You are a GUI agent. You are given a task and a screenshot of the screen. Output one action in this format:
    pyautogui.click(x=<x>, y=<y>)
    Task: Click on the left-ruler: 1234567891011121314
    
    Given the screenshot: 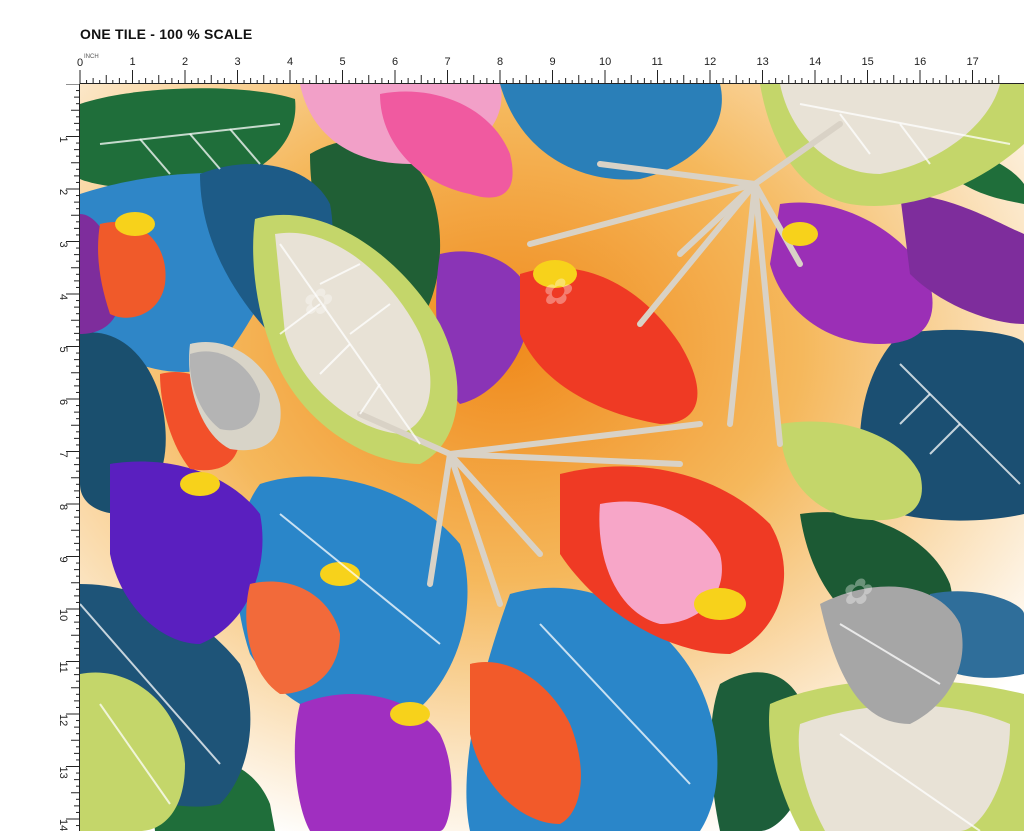 What is the action you would take?
    pyautogui.click(x=40, y=457)
    